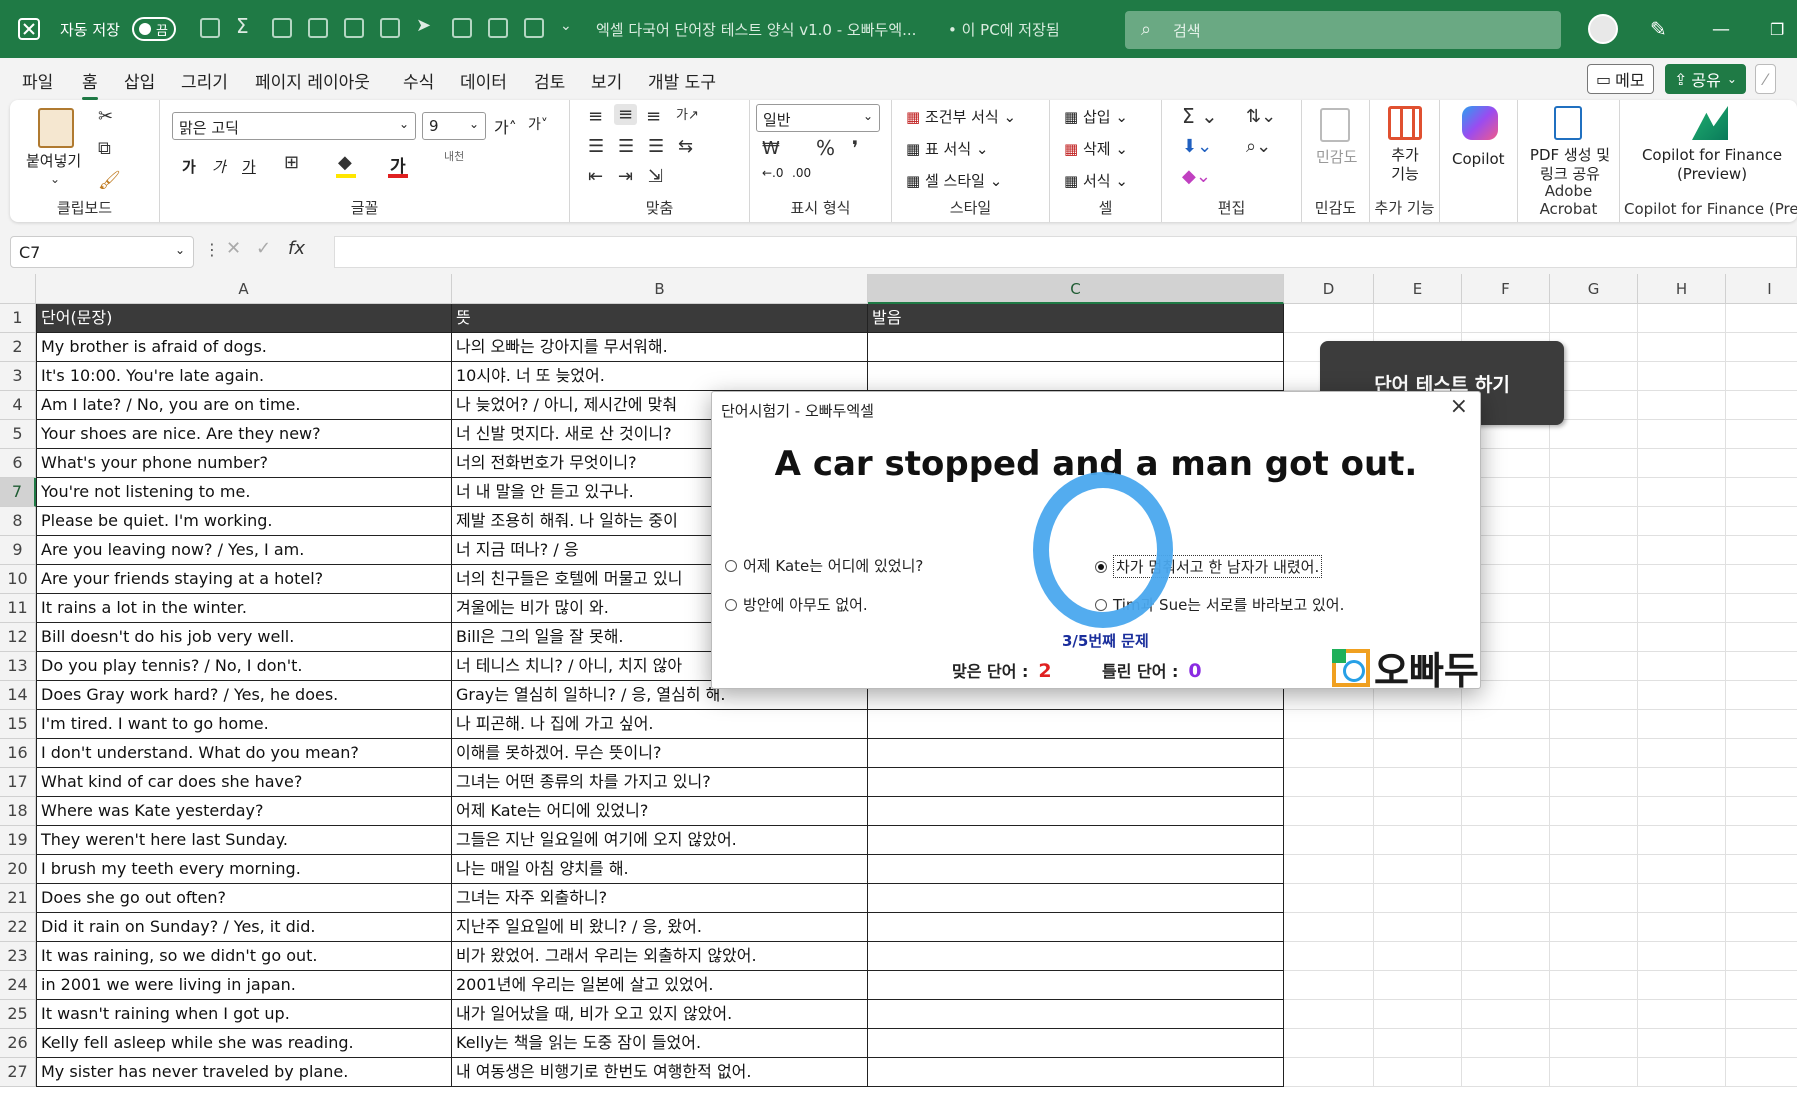 This screenshot has height=1093, width=1797. Describe the element at coordinates (18, 1043) in the screenshot. I see `row-header: 26` at that location.